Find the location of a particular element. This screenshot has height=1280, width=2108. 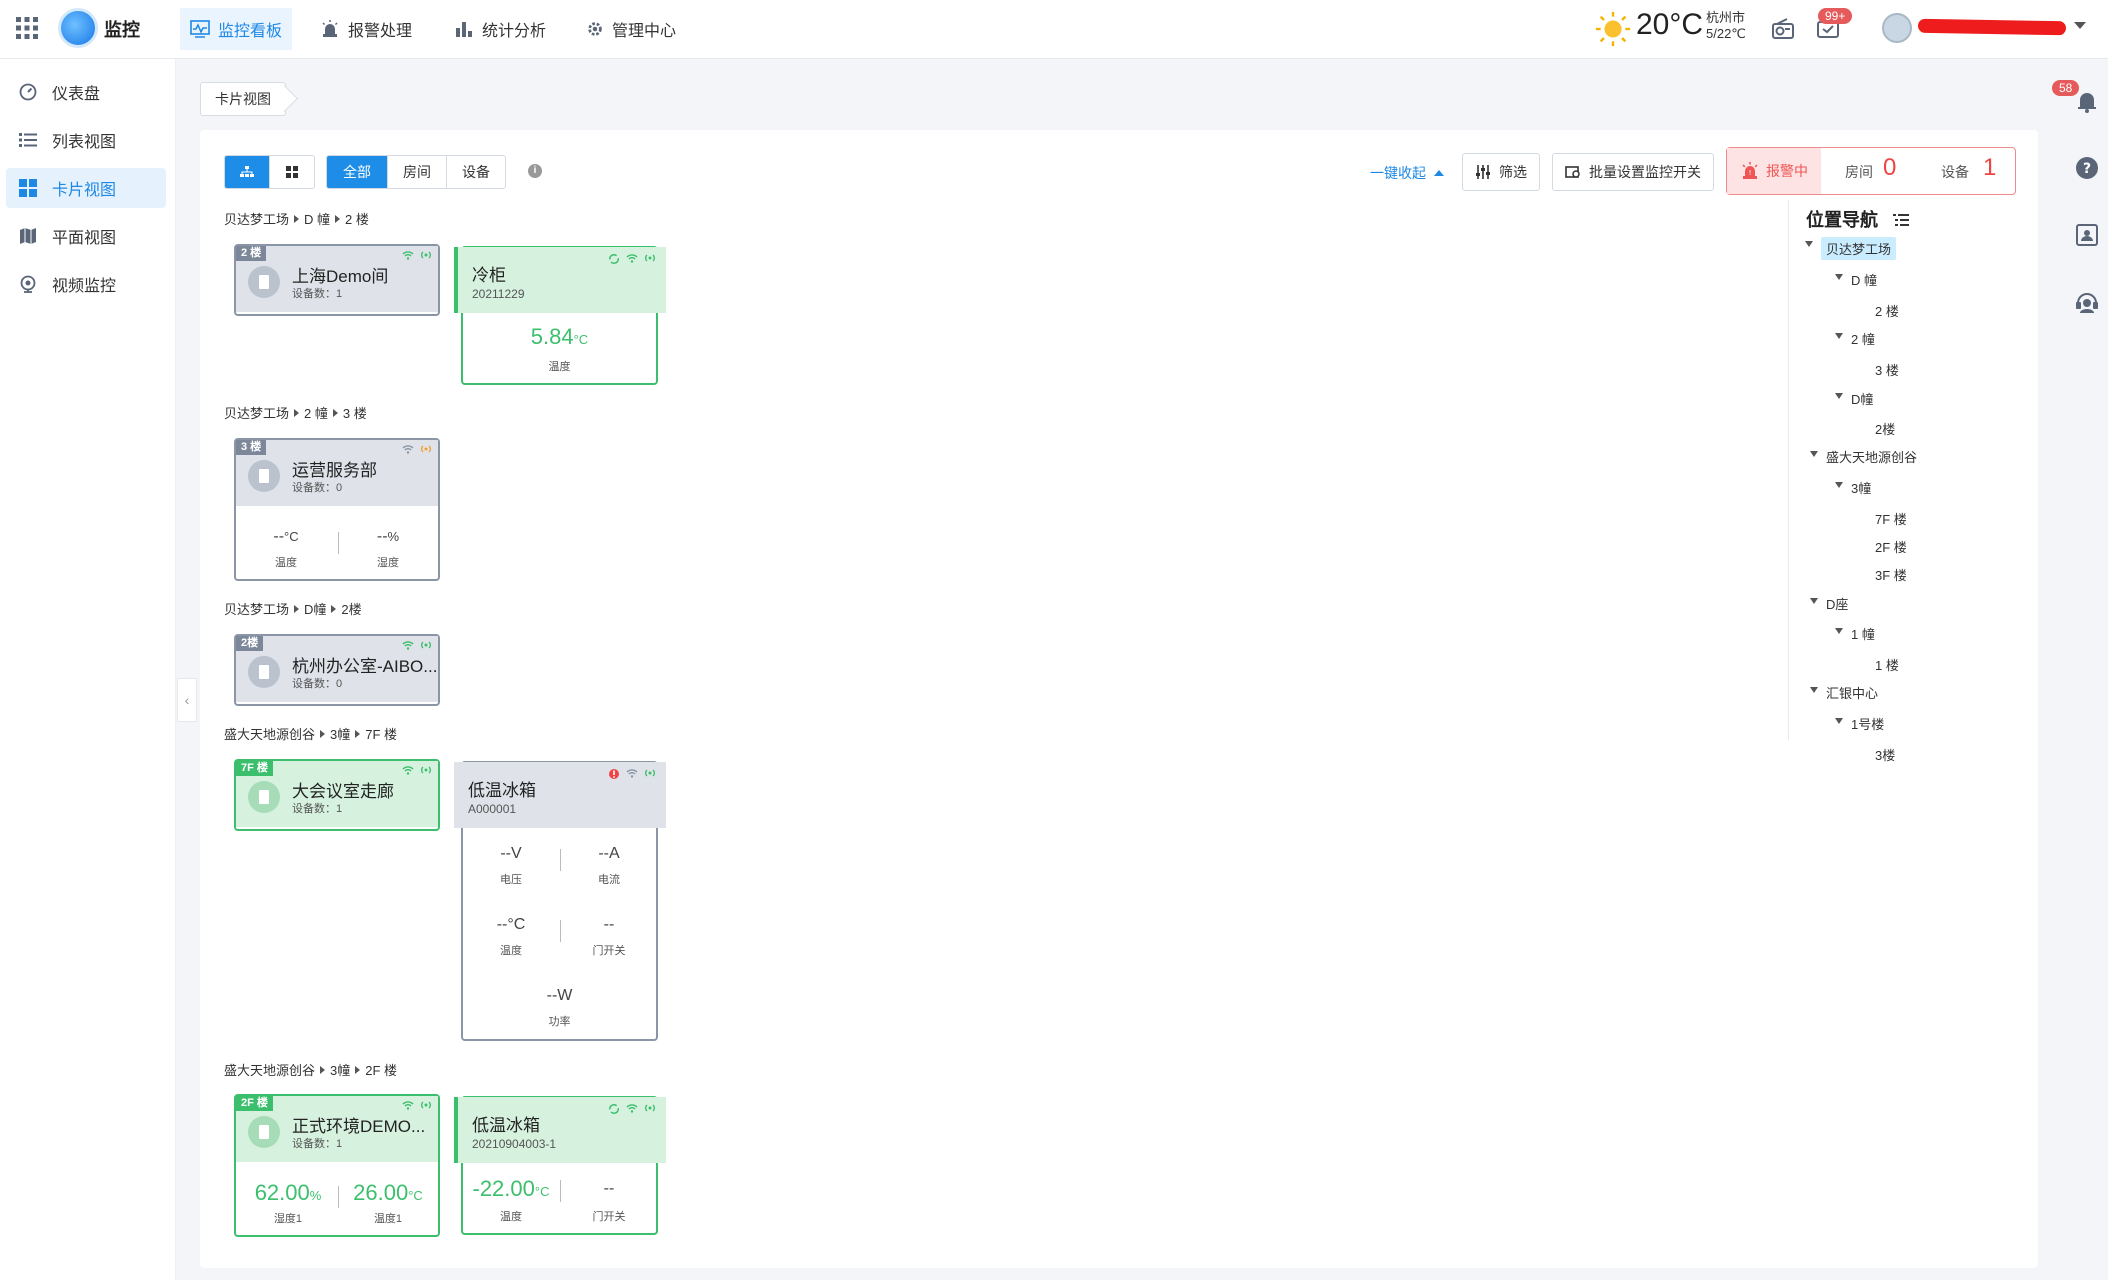

tree-node: 2楼 is located at coordinates (1885, 428).